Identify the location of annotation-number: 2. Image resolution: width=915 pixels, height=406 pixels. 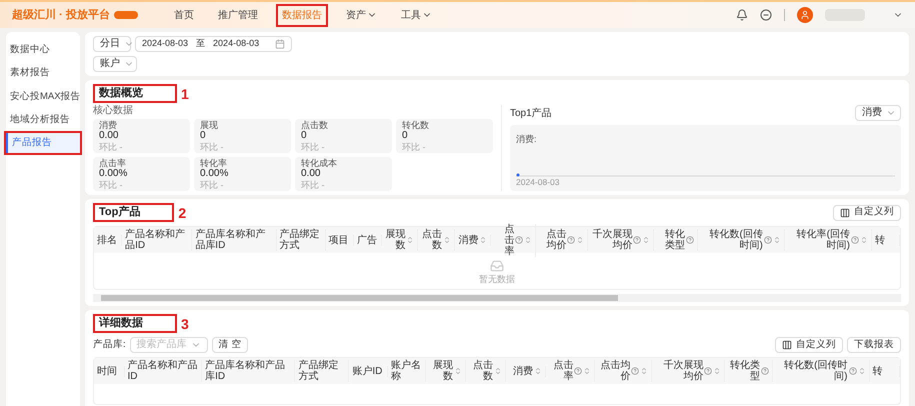
(182, 213).